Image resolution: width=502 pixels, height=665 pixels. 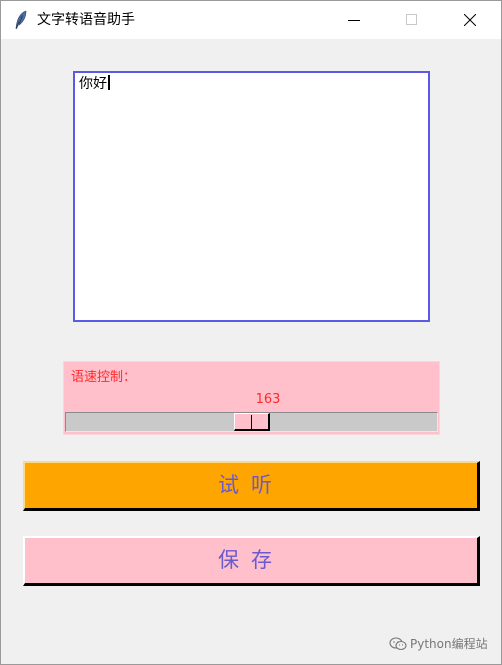 I want to click on close-icon, so click(x=470, y=20).